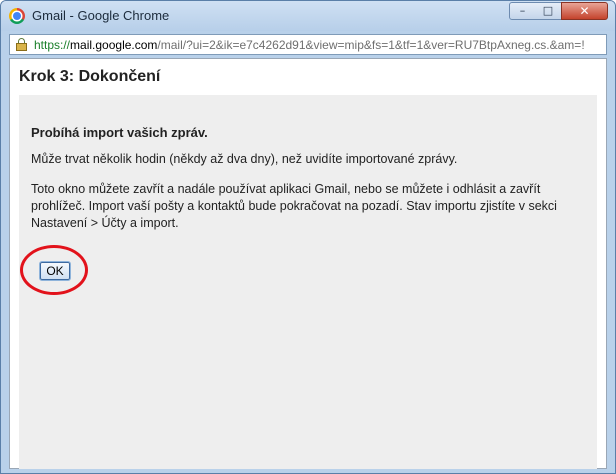 The width and height of the screenshot is (616, 474). I want to click on chrome-logo-icon, so click(17, 16).